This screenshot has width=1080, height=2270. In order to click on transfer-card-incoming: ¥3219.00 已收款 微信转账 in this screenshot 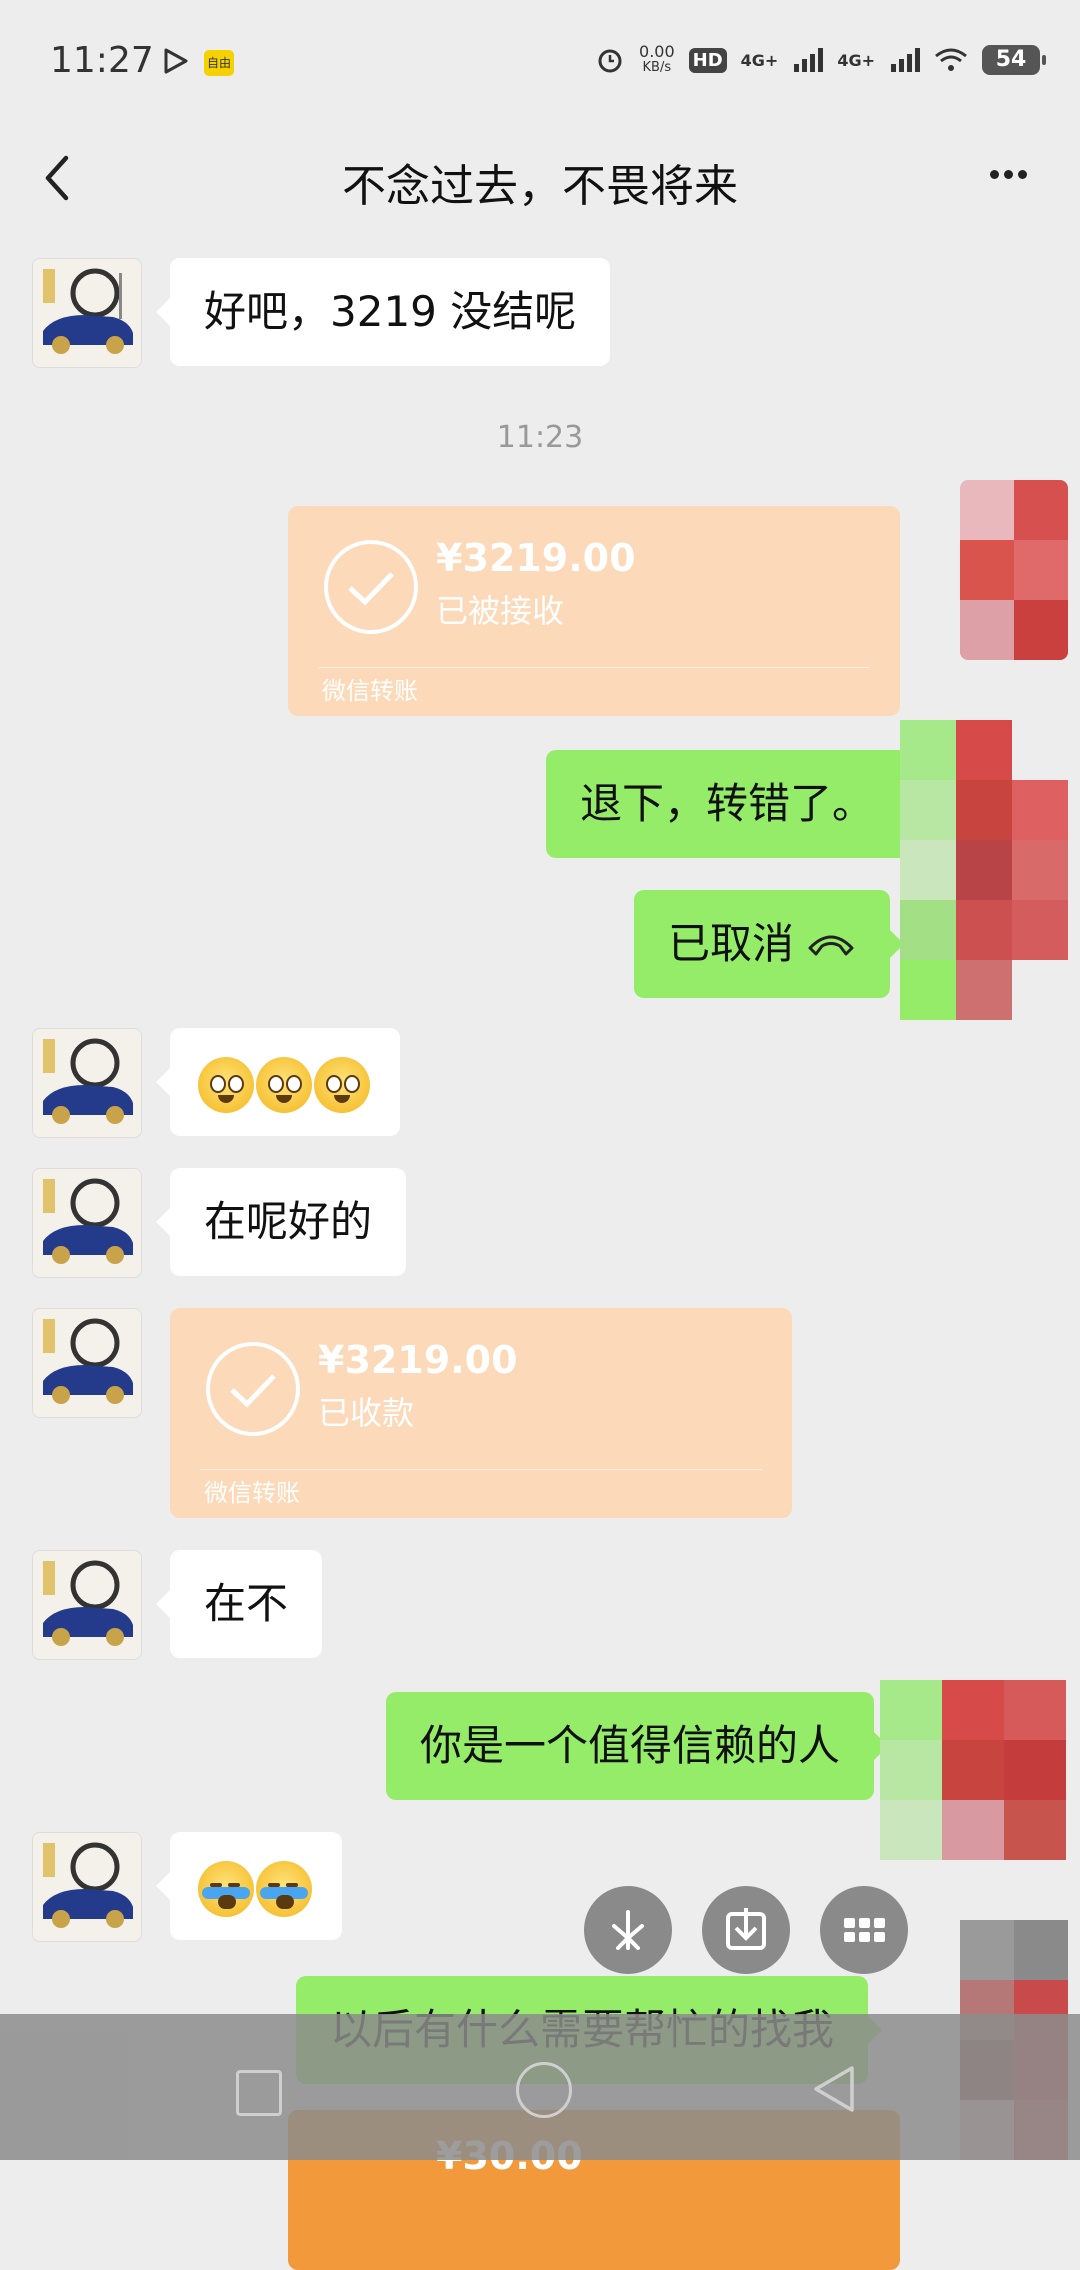, I will do `click(481, 1413)`.